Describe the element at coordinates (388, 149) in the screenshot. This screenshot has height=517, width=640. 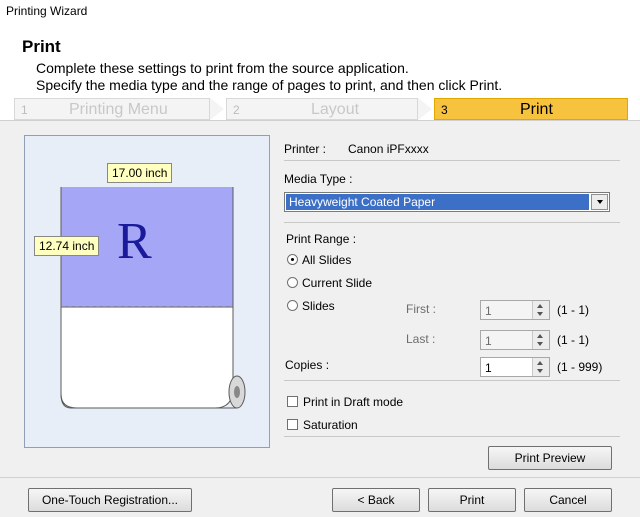
I see `printer-name: Canon iPFxxxx` at that location.